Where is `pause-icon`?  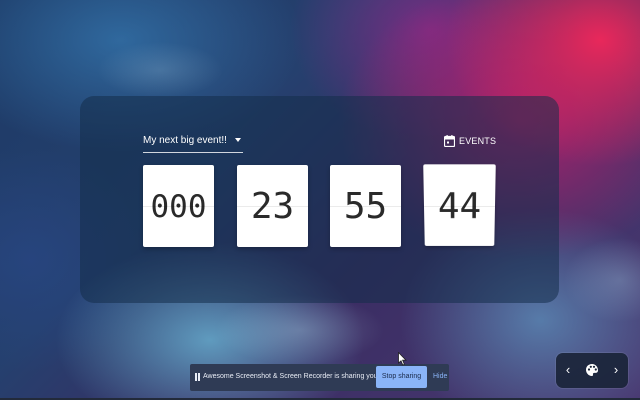
pause-icon is located at coordinates (197, 377).